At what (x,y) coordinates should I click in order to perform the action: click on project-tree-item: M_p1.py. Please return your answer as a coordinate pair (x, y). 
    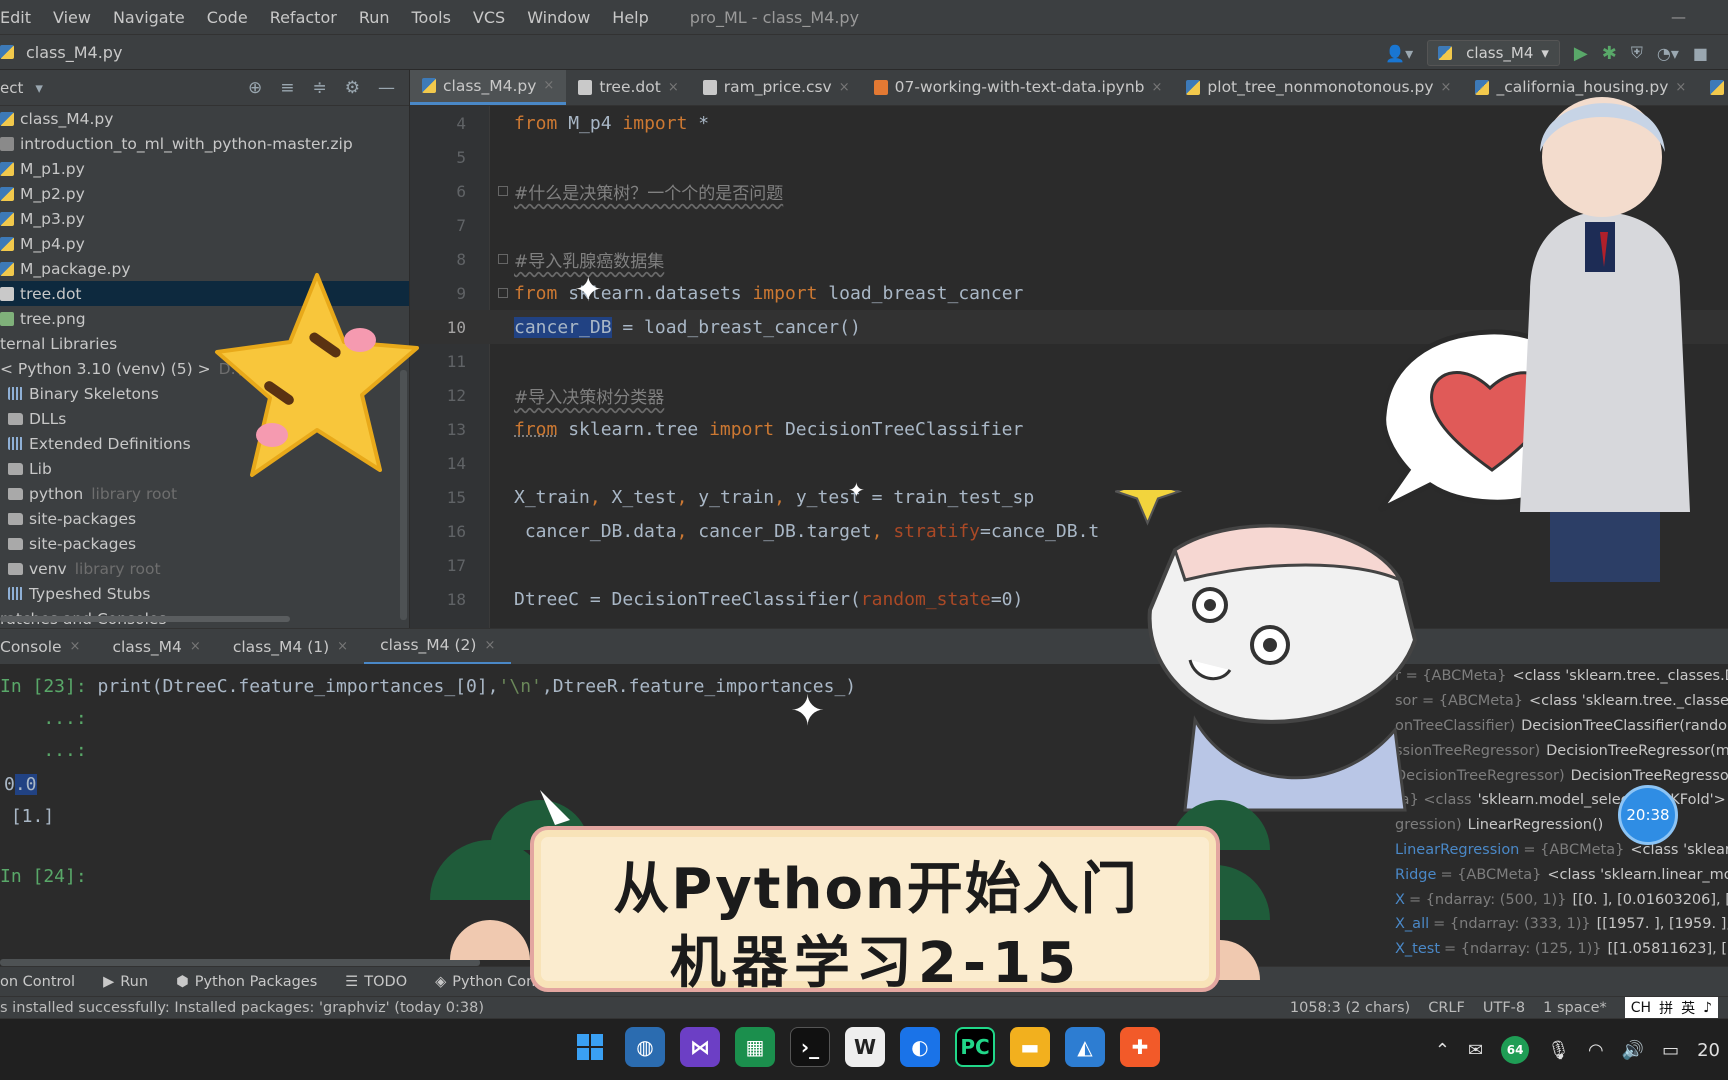
    Looking at the image, I should click on (204, 168).